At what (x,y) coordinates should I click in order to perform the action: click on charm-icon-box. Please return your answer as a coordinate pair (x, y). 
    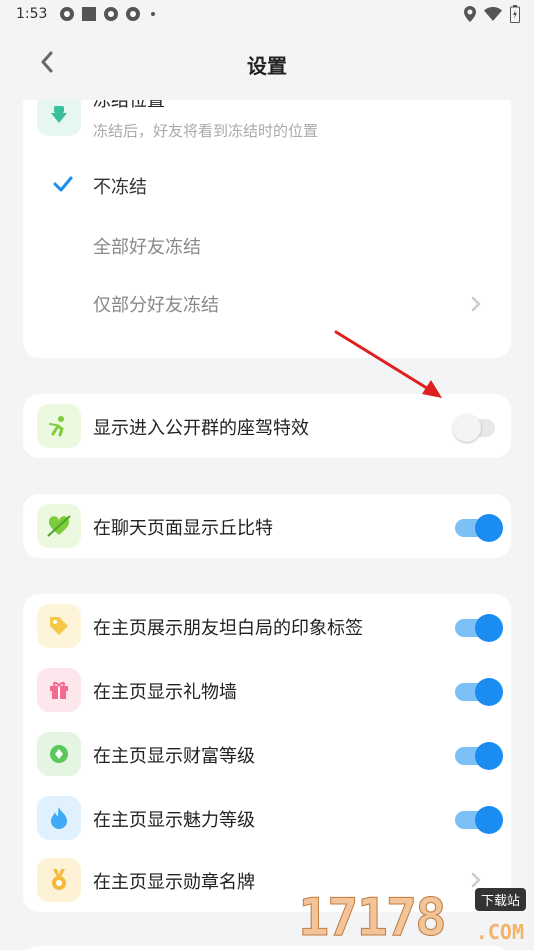
    Looking at the image, I should click on (59, 818).